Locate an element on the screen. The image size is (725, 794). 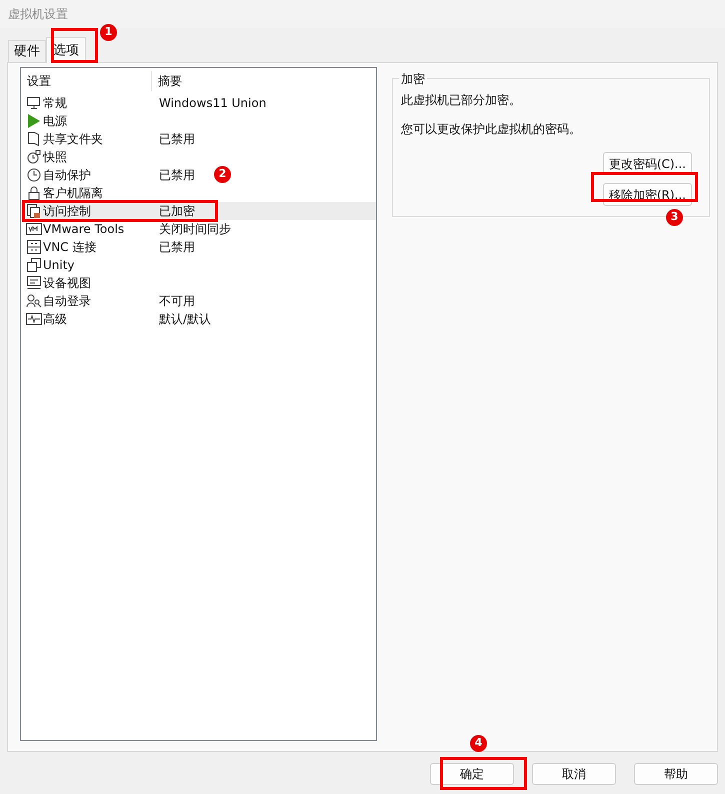
window-title: 虚拟机设置 is located at coordinates (38, 14).